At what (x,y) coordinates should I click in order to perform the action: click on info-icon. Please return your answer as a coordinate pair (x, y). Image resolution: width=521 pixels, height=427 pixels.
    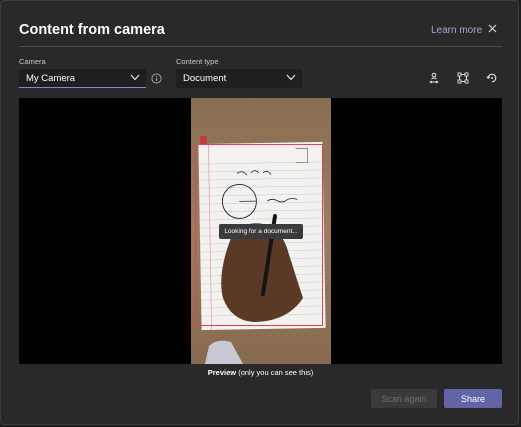
    Looking at the image, I should click on (156, 78).